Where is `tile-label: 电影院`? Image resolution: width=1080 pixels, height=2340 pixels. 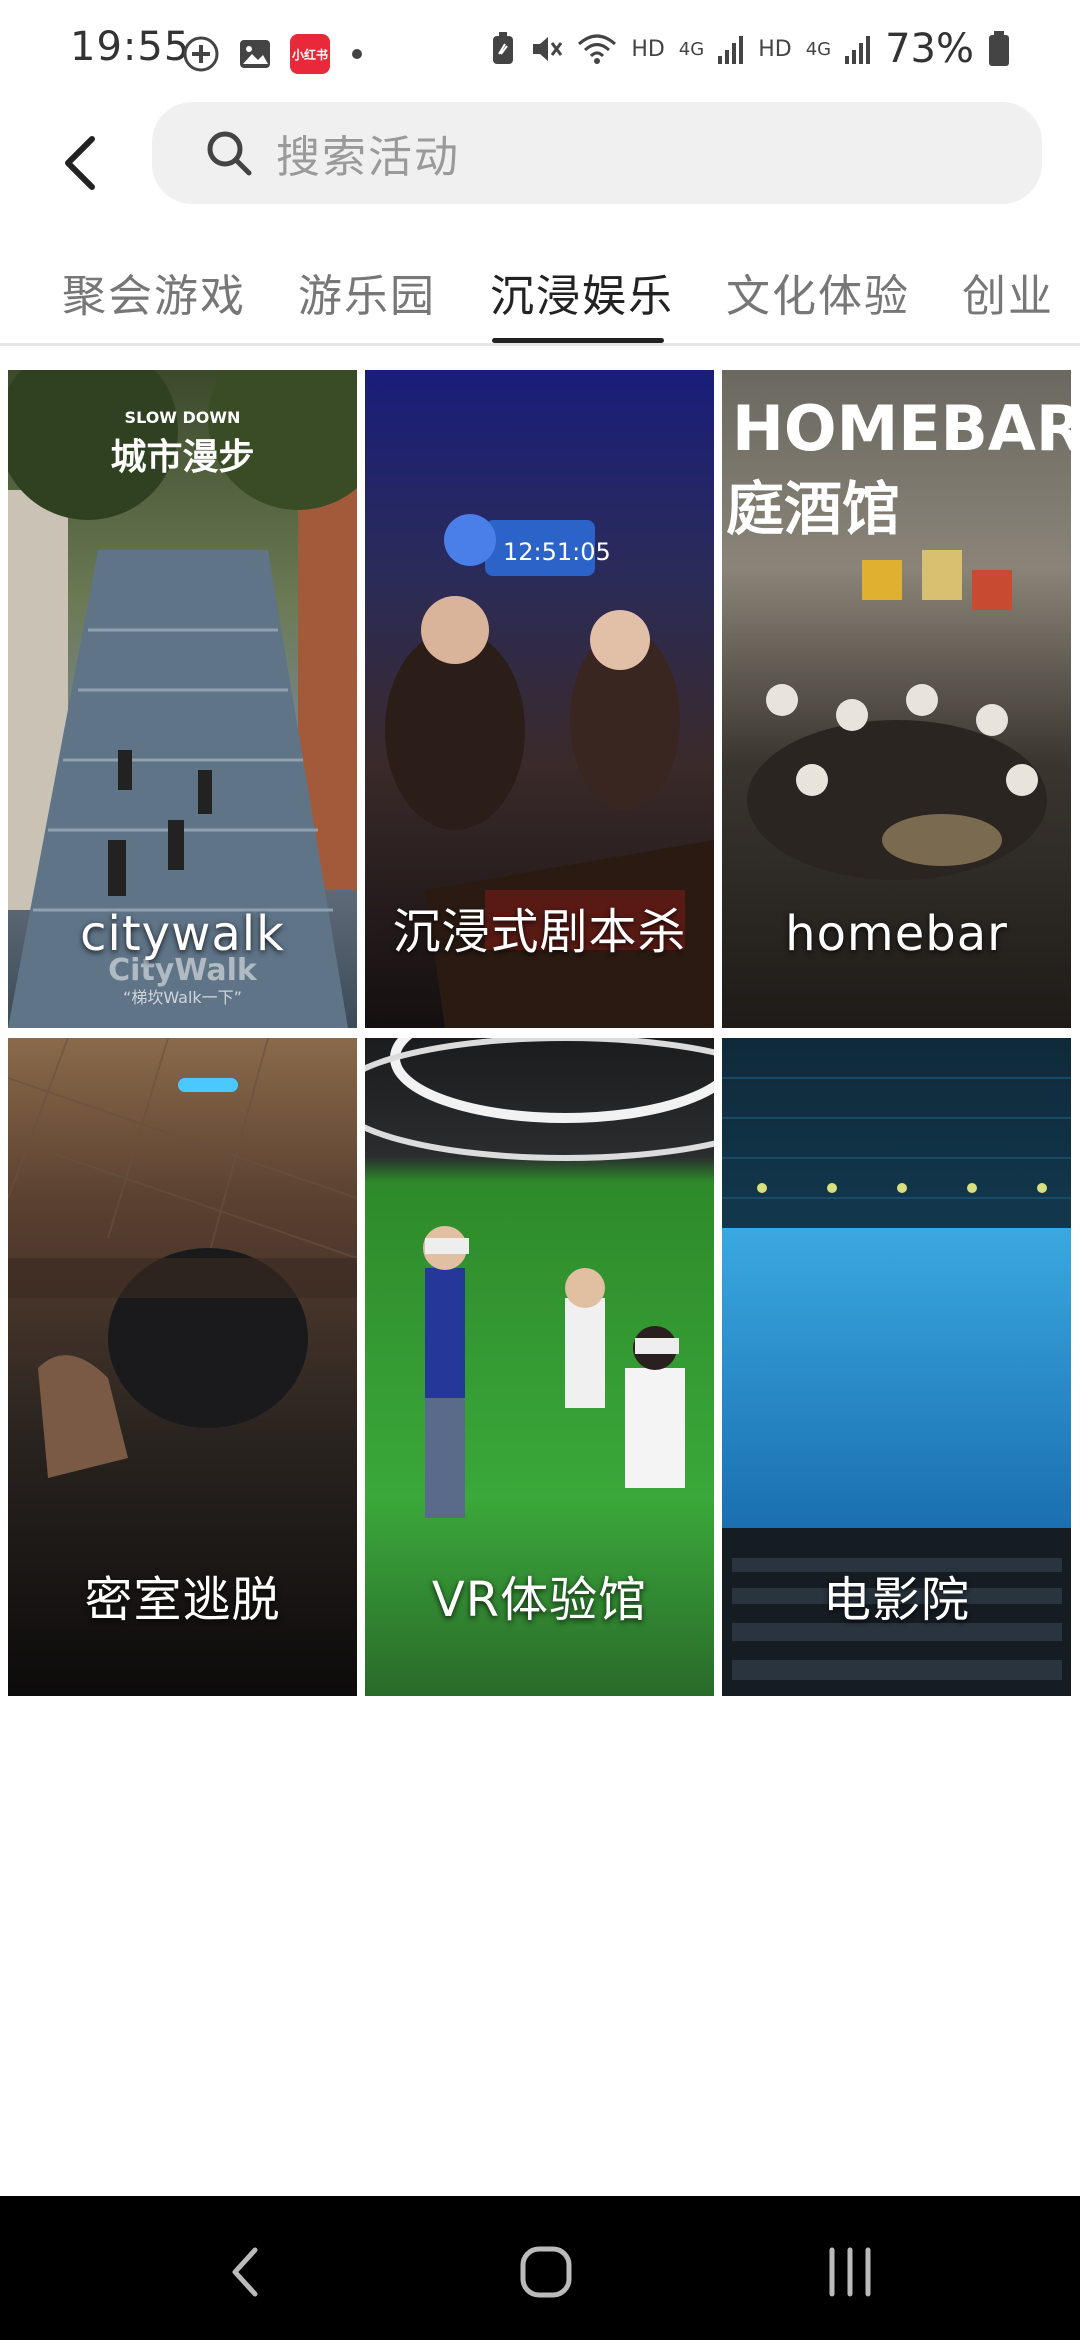 tile-label: 电影院 is located at coordinates (896, 1600).